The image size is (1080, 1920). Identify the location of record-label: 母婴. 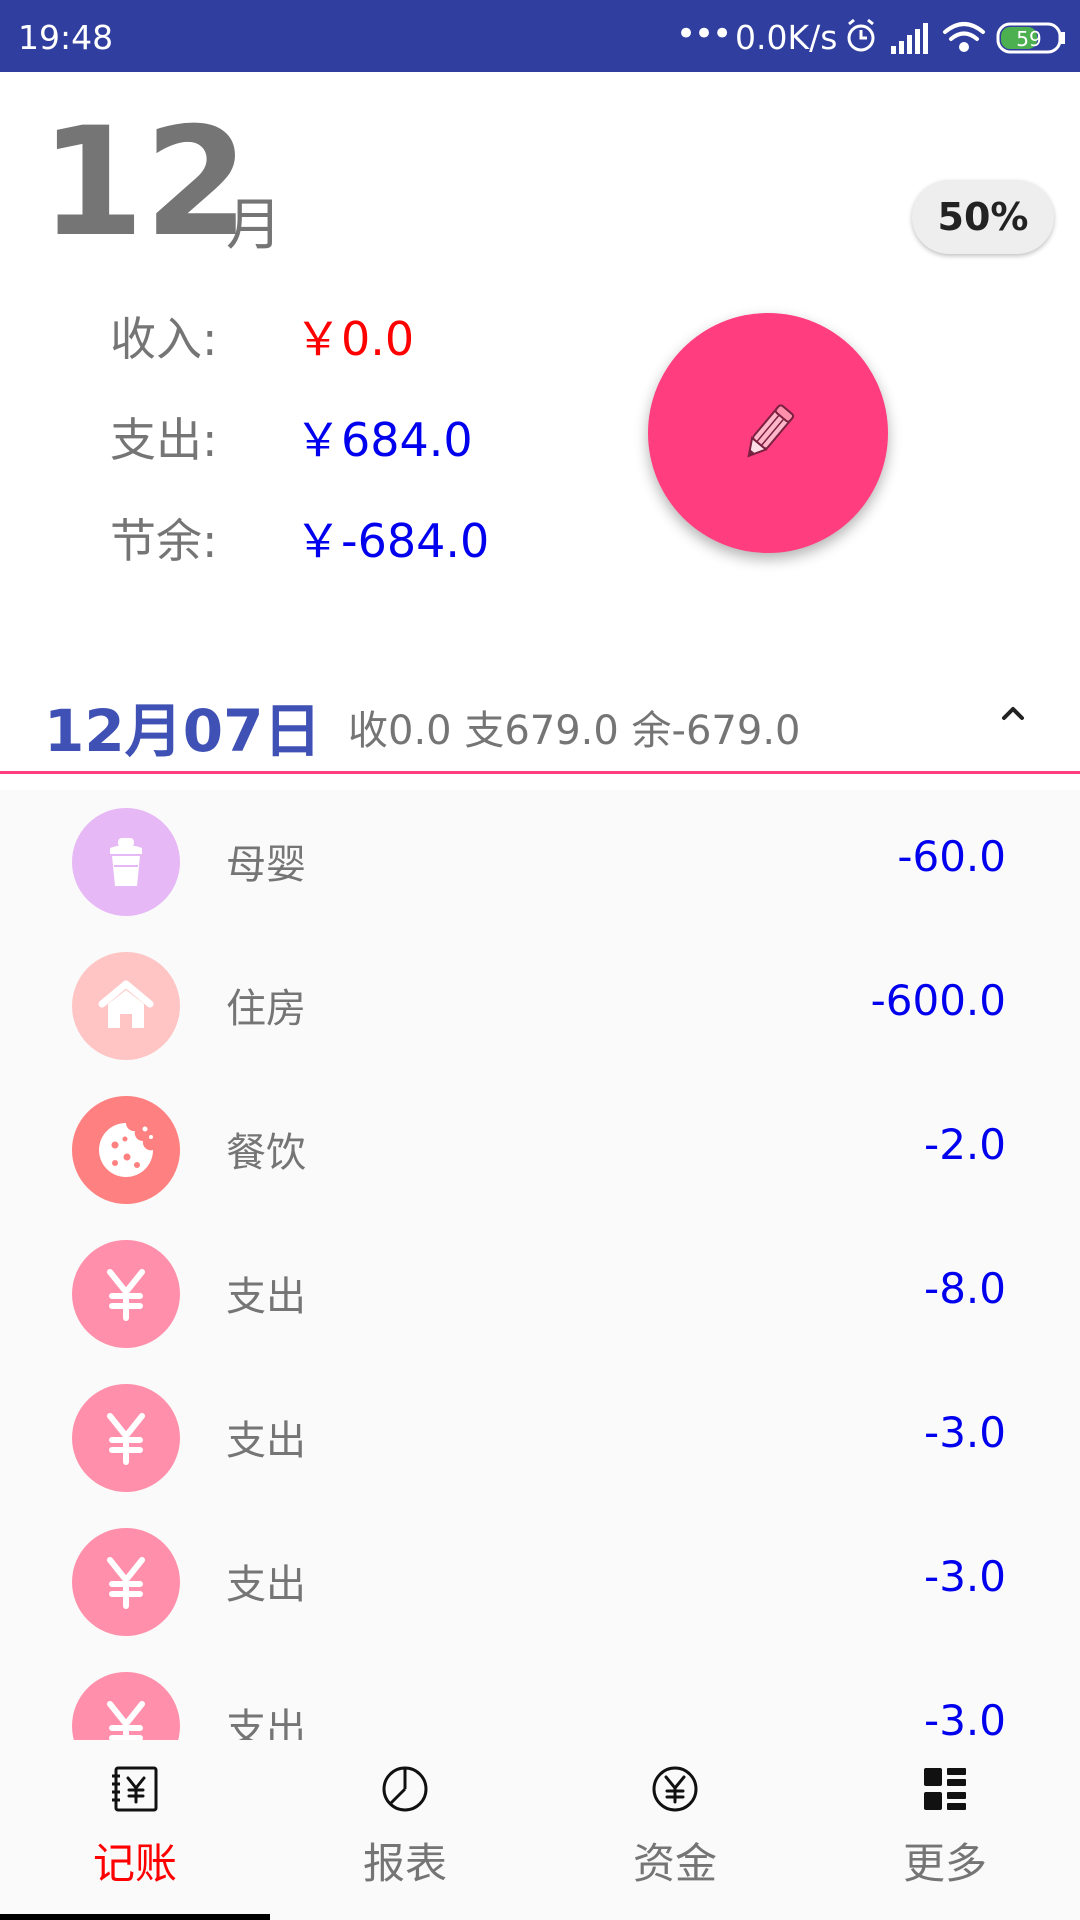
(266, 865).